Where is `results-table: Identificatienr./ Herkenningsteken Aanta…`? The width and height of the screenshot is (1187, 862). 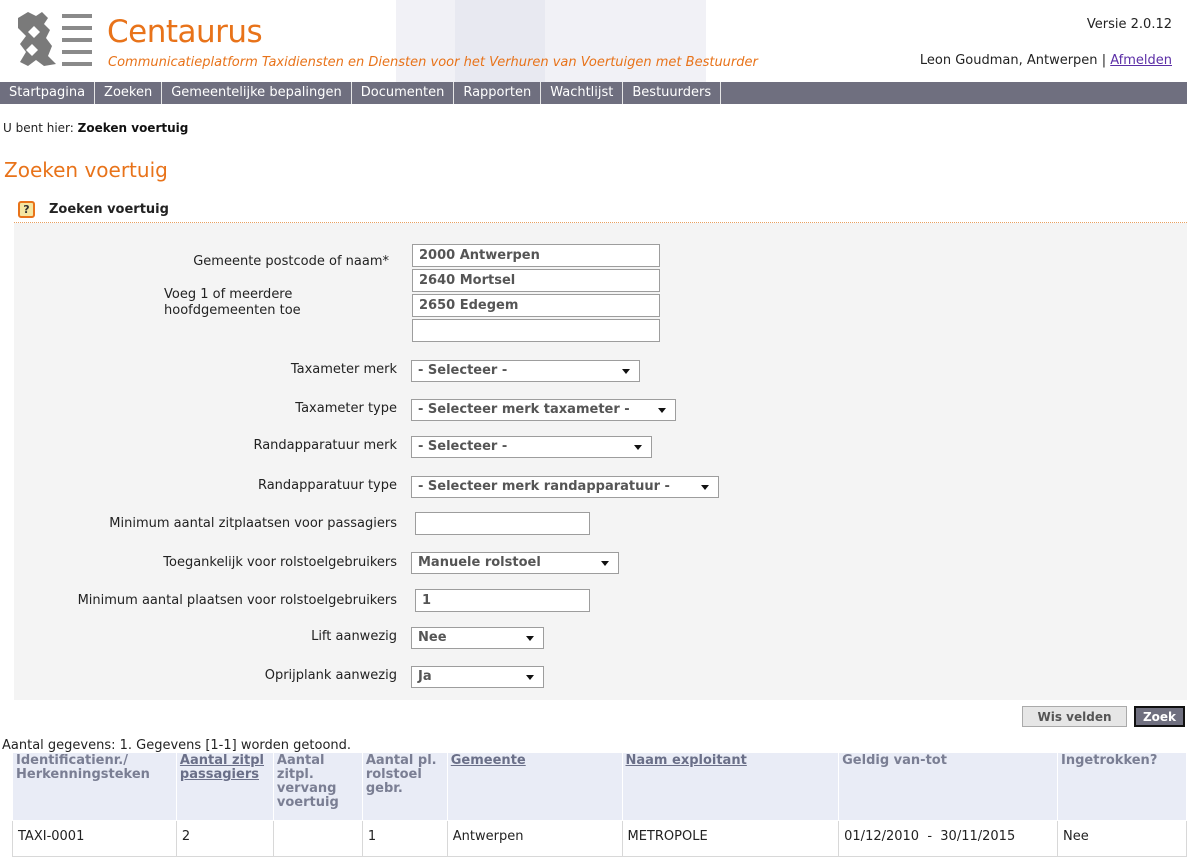 results-table: Identificatienr./ Herkenningsteken Aanta… is located at coordinates (599, 804).